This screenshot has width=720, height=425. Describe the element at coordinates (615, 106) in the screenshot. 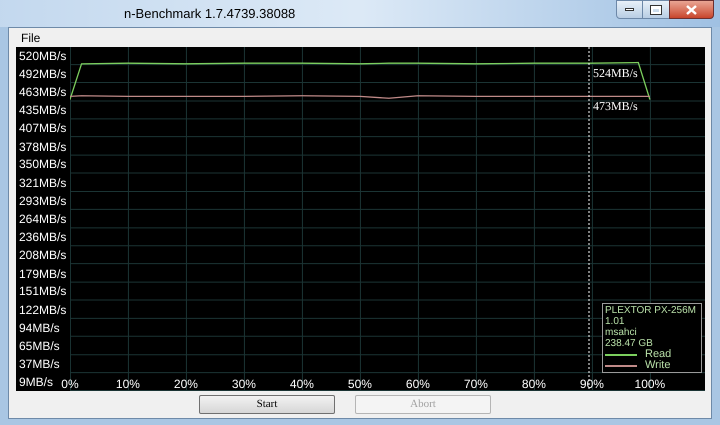

I see `speed-reading: 473MB/s` at that location.